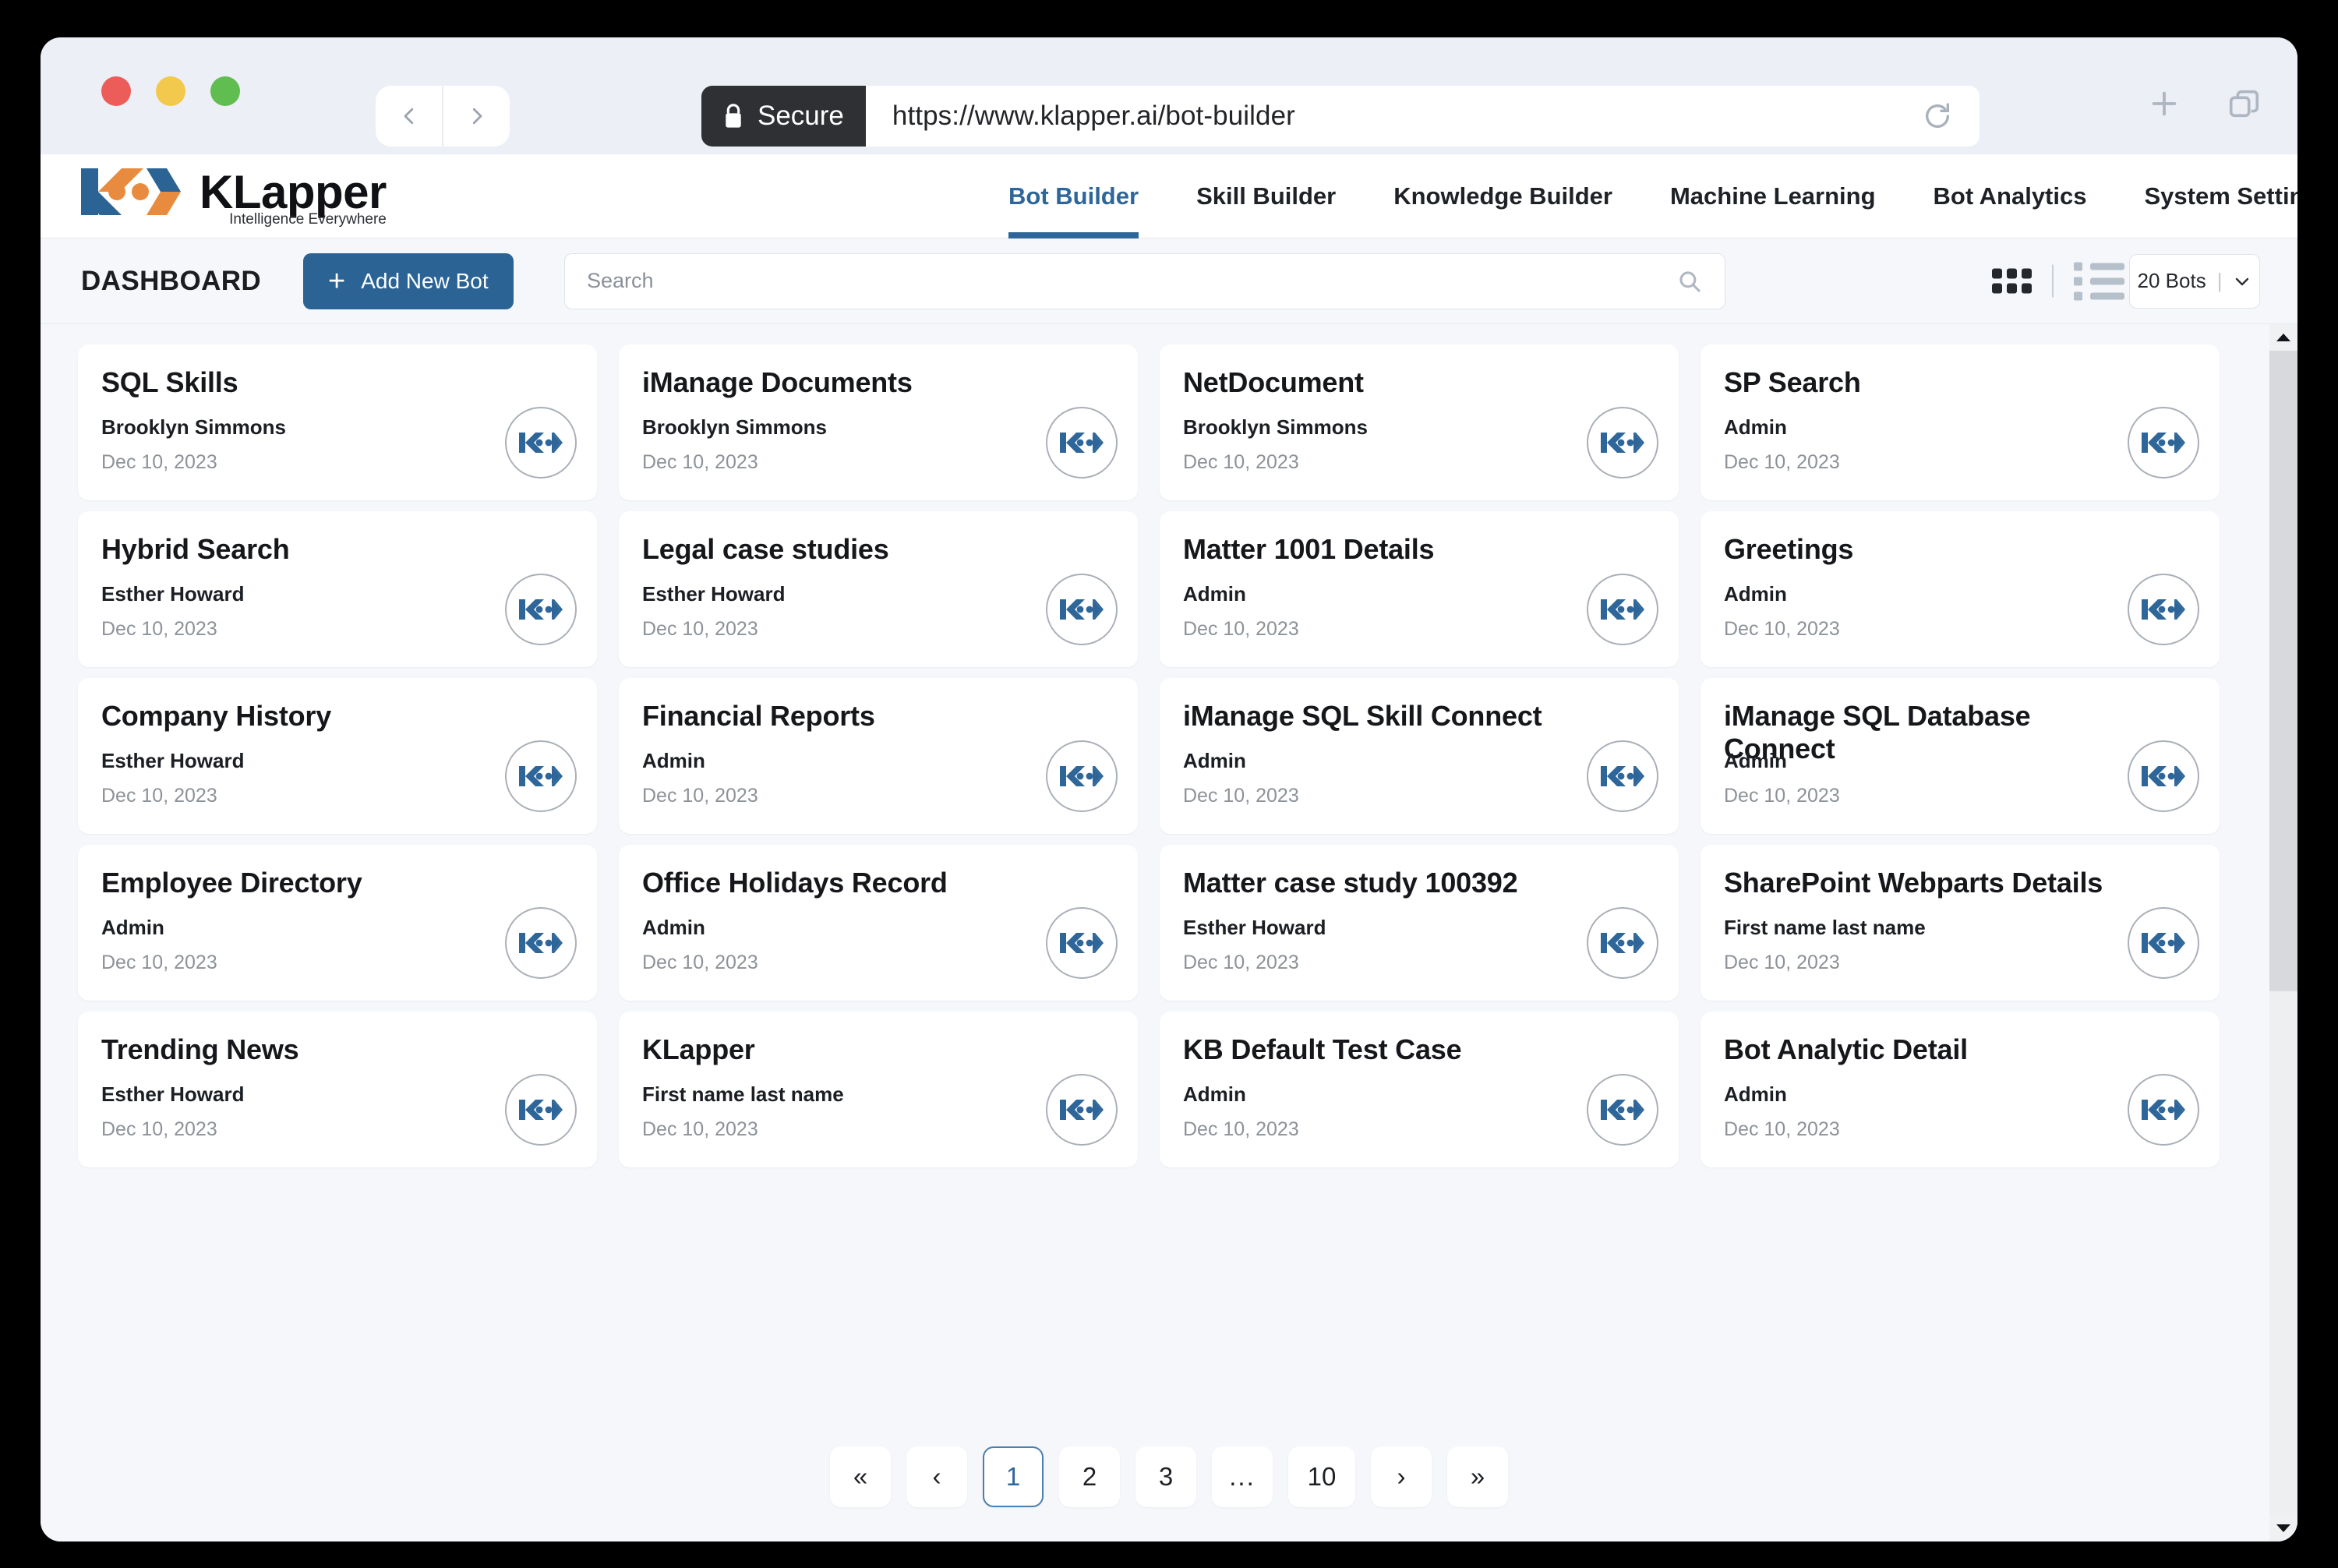 The height and width of the screenshot is (1568, 2338). What do you see at coordinates (2171, 280) in the screenshot?
I see `bots-count-label: 20 Bots` at bounding box center [2171, 280].